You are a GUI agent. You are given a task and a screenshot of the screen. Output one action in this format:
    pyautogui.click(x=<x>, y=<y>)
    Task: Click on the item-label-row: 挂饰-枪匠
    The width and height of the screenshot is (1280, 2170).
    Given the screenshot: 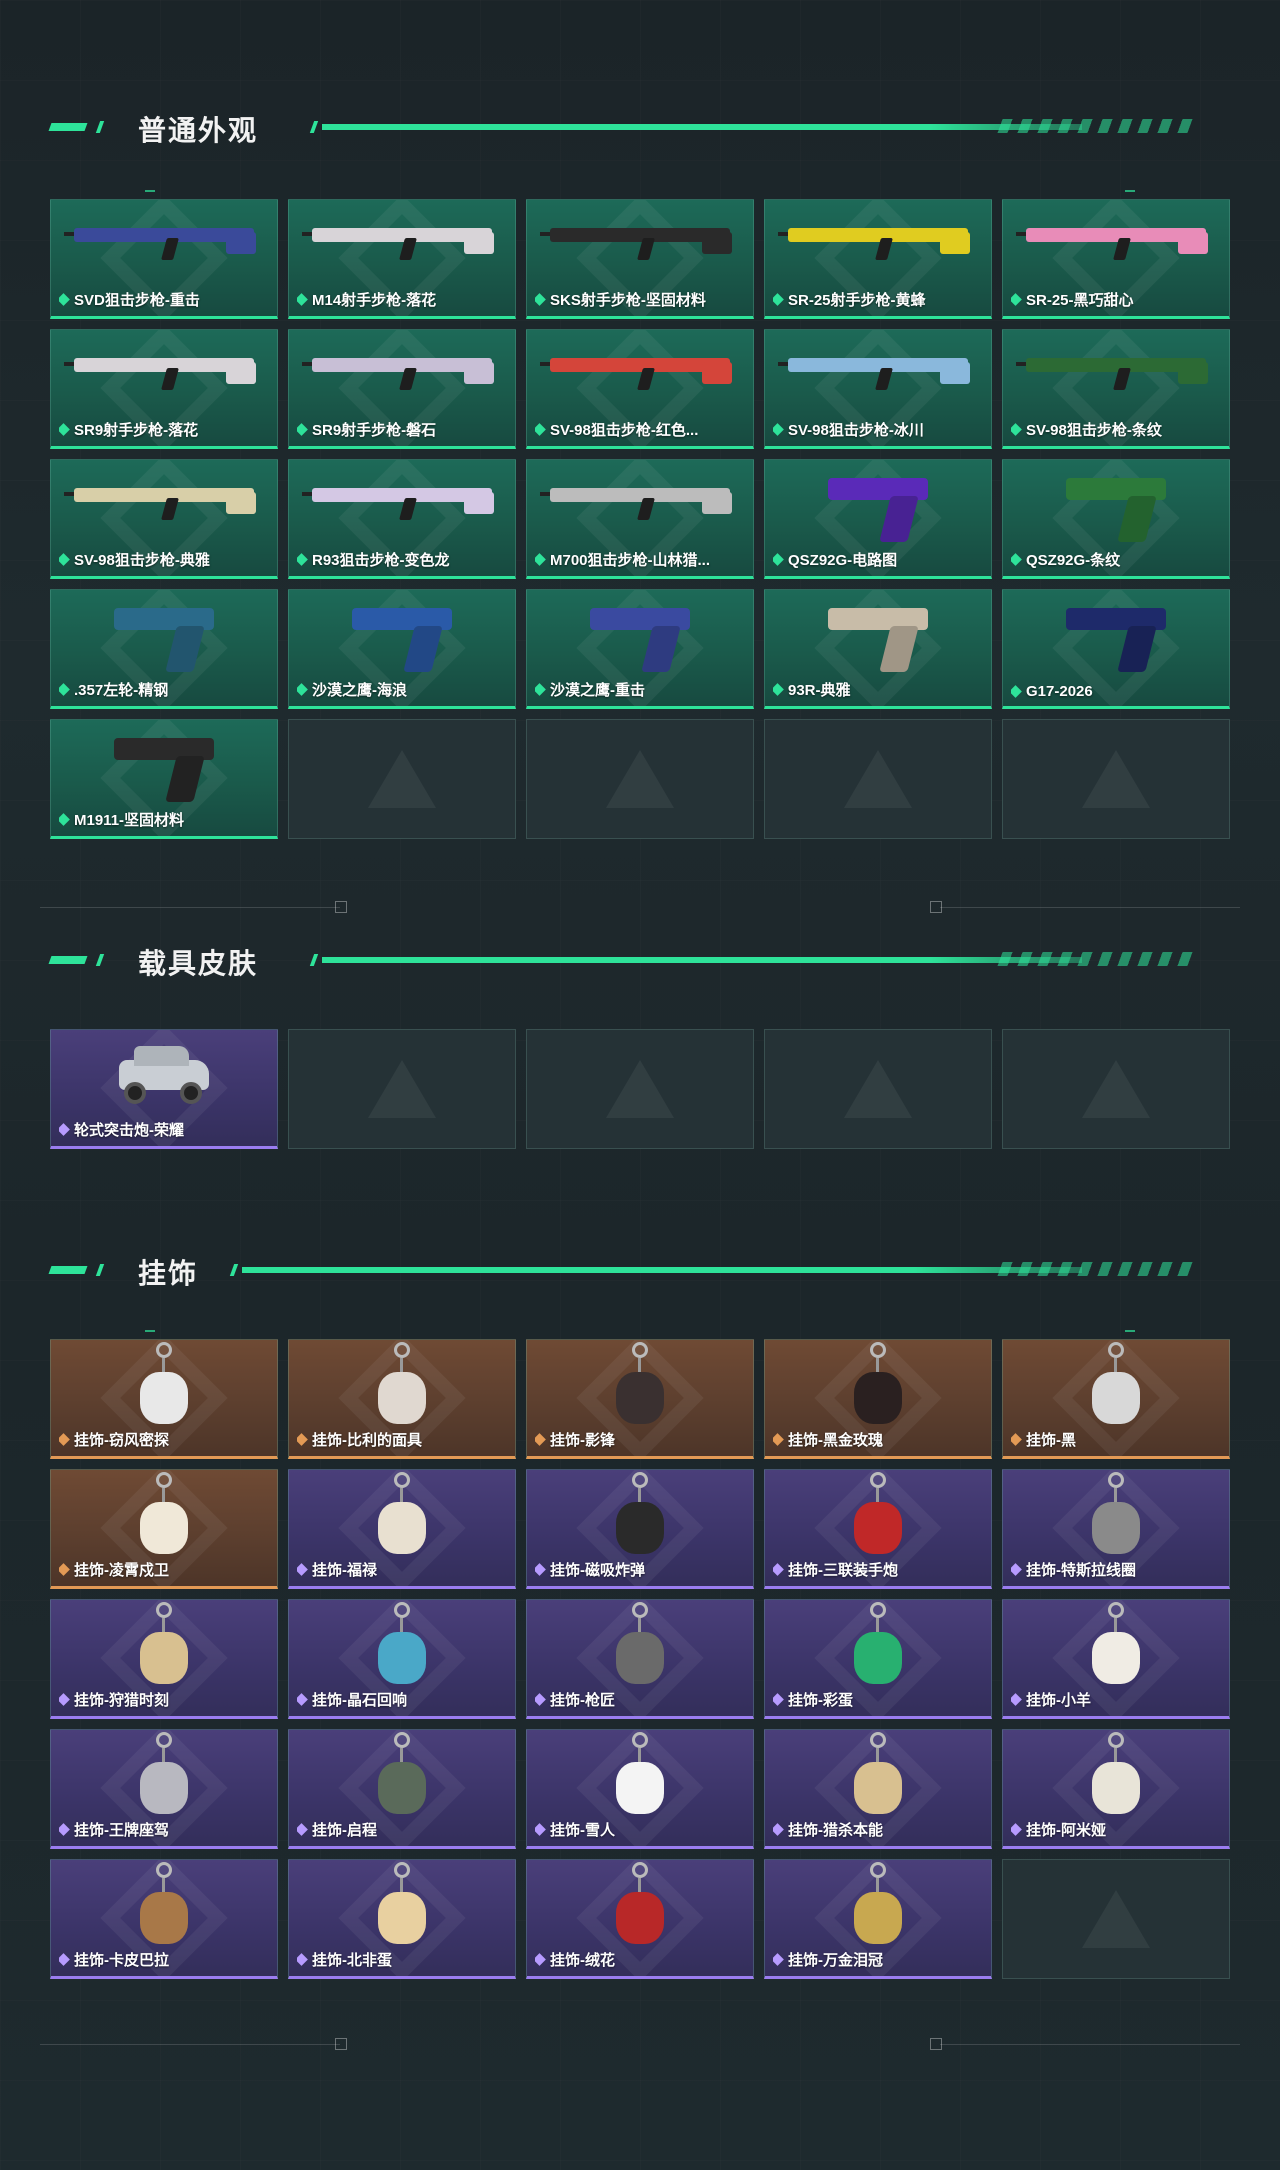 What is the action you would take?
    pyautogui.click(x=641, y=1699)
    